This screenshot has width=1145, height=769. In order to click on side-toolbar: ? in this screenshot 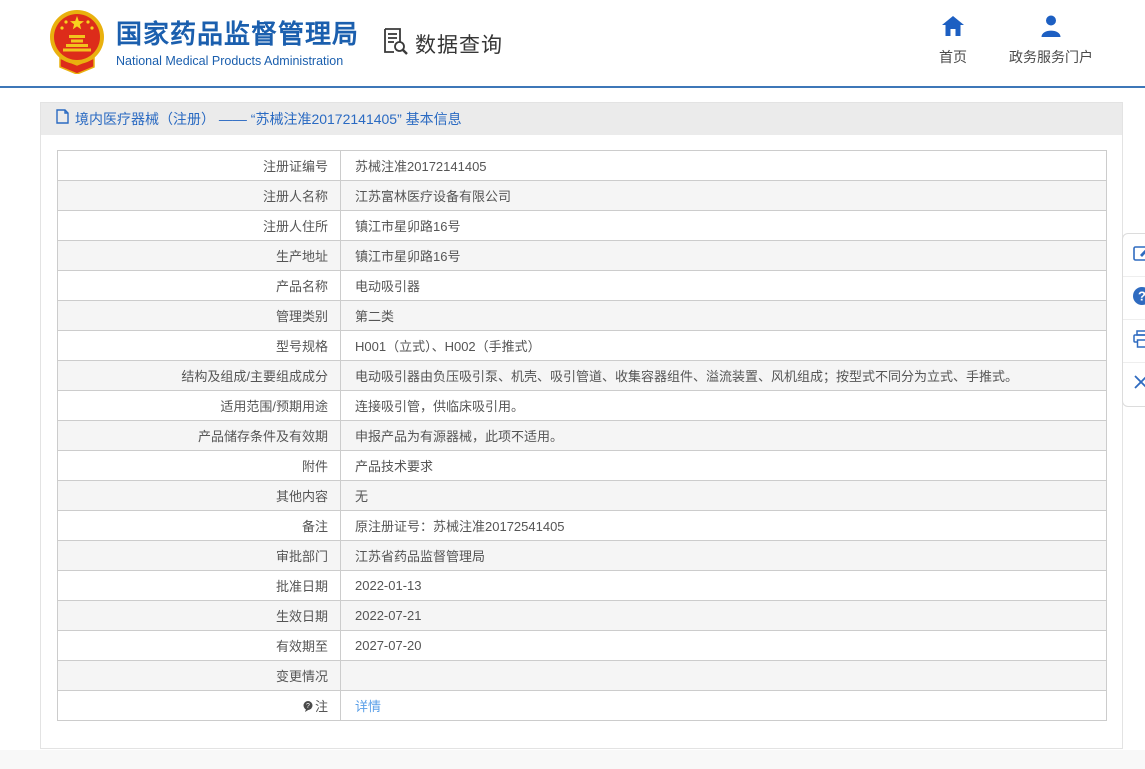, I will do `click(1133, 320)`.